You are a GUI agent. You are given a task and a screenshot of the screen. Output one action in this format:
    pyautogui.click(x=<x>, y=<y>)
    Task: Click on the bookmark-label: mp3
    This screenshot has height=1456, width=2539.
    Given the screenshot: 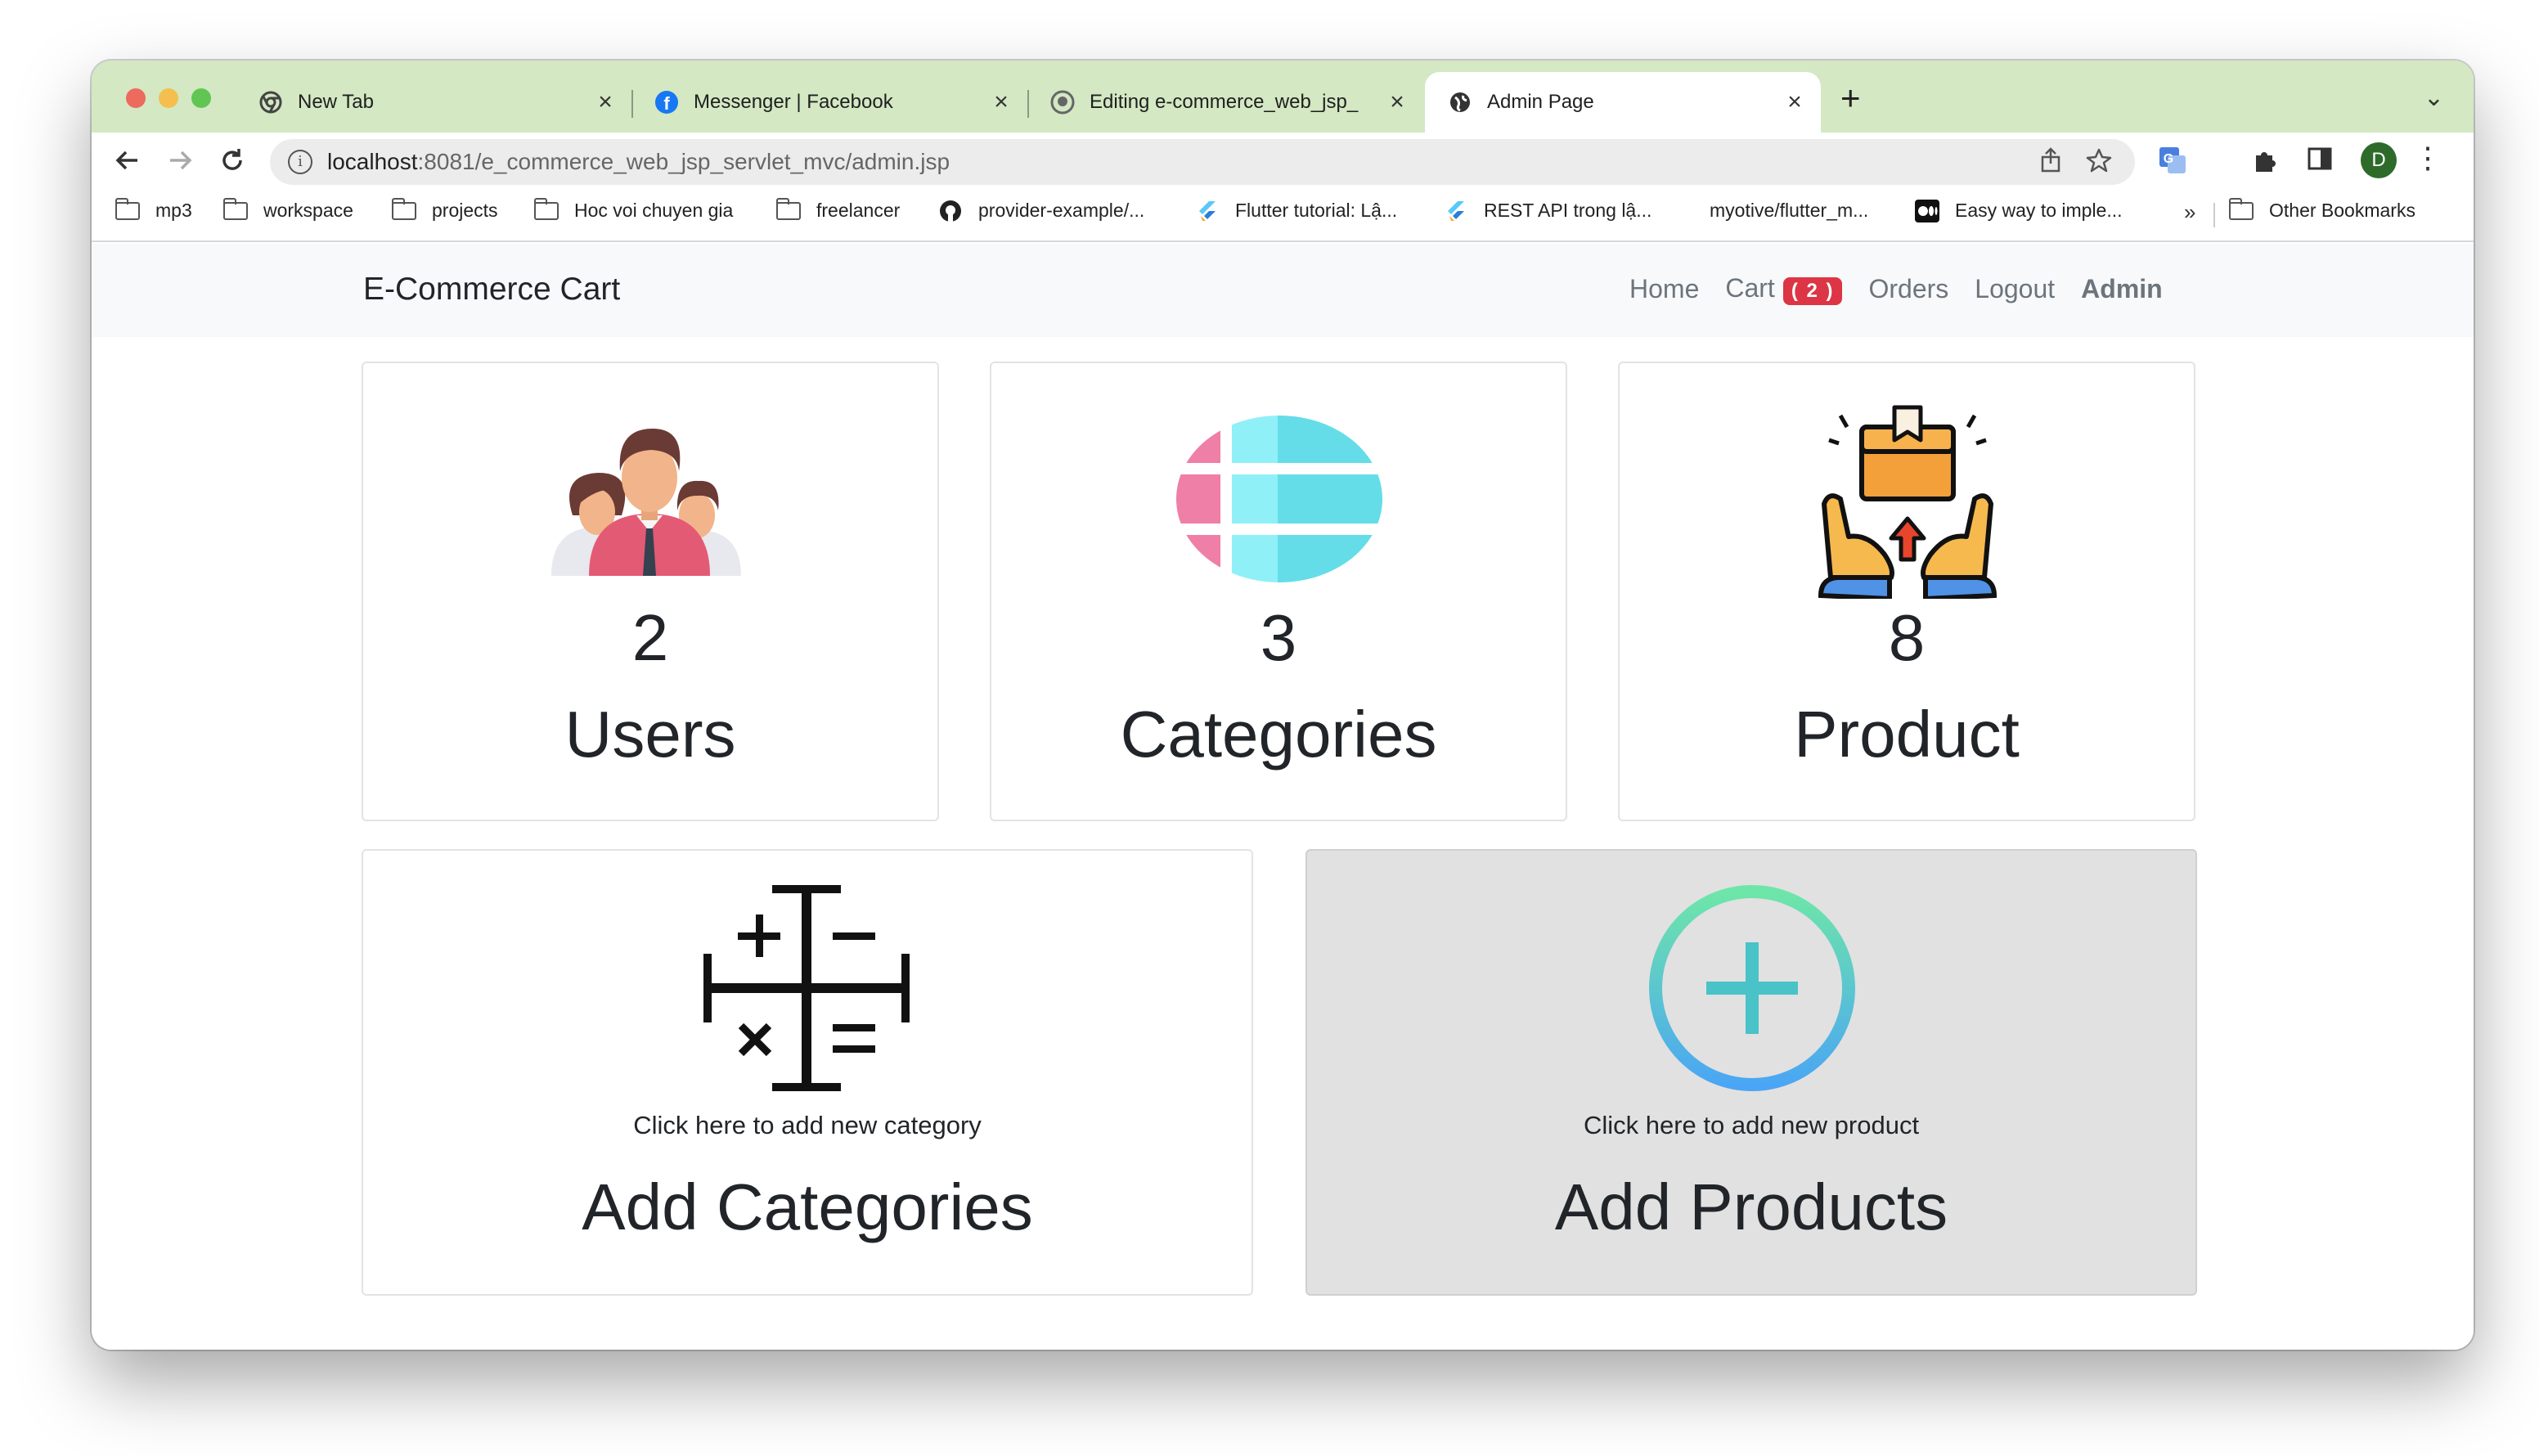 What is the action you would take?
    pyautogui.click(x=173, y=211)
    